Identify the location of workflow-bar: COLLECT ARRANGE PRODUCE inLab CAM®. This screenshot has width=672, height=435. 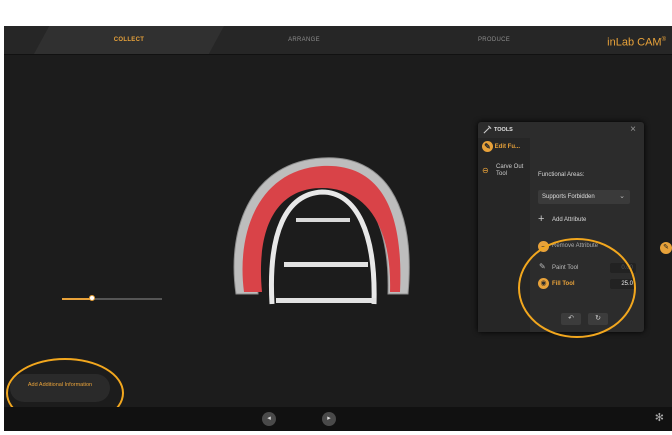
(338, 40).